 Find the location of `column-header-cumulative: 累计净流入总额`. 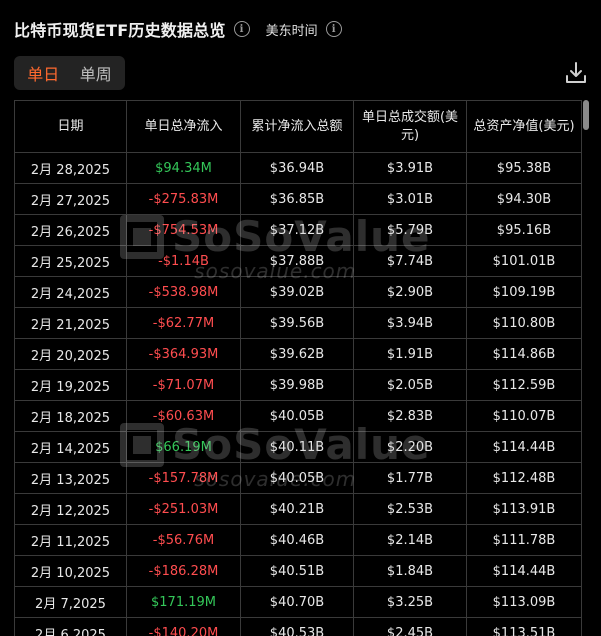

column-header-cumulative: 累计净流入总额 is located at coordinates (297, 126).